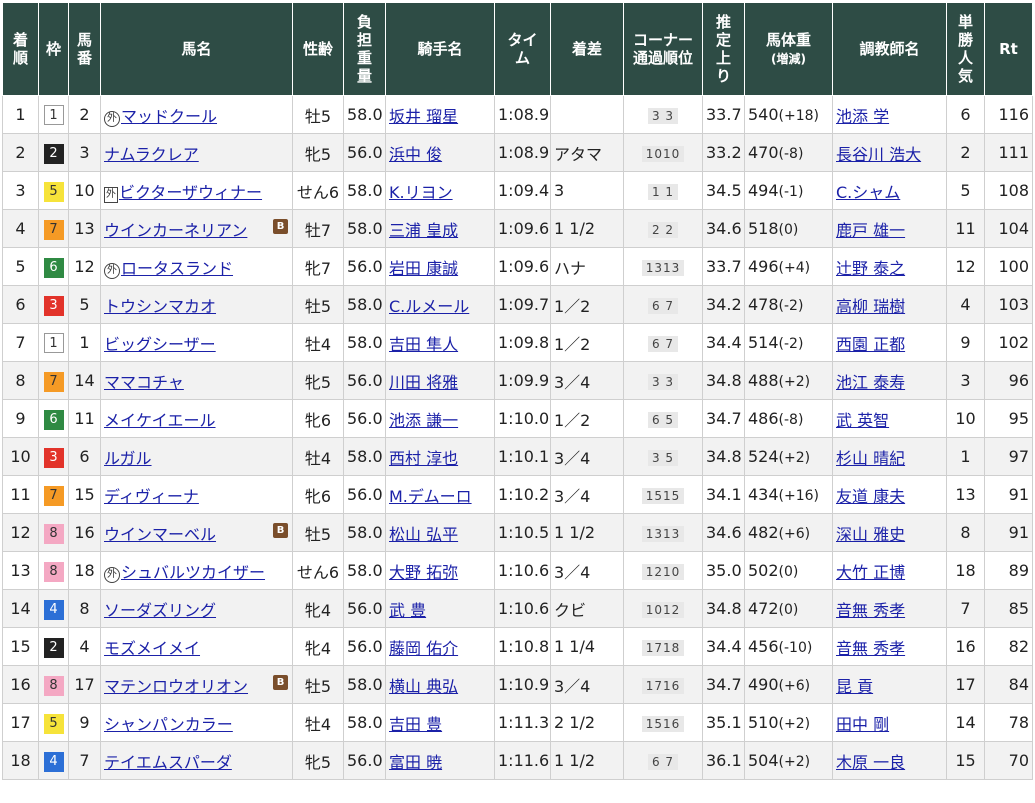 Image resolution: width=1035 pixels, height=803 pixels. Describe the element at coordinates (20, 190) in the screenshot. I see `rank-cell: 3` at that location.